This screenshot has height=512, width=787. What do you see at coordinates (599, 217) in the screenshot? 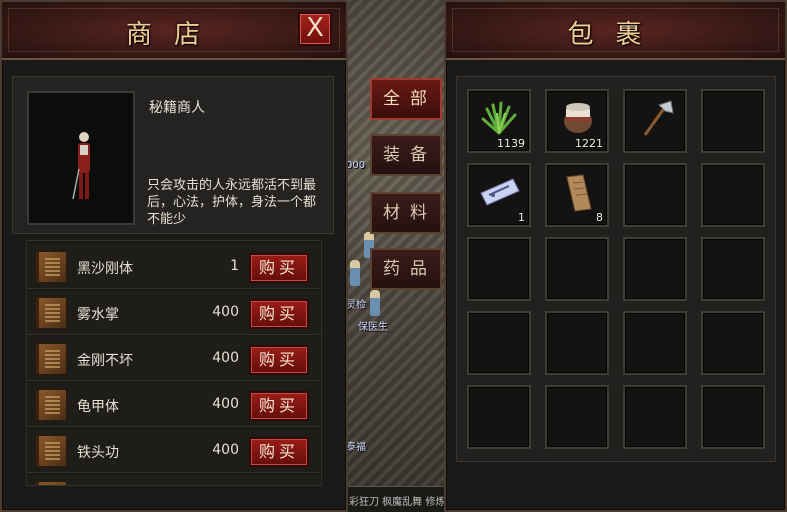
I see `slot-count: 8` at bounding box center [599, 217].